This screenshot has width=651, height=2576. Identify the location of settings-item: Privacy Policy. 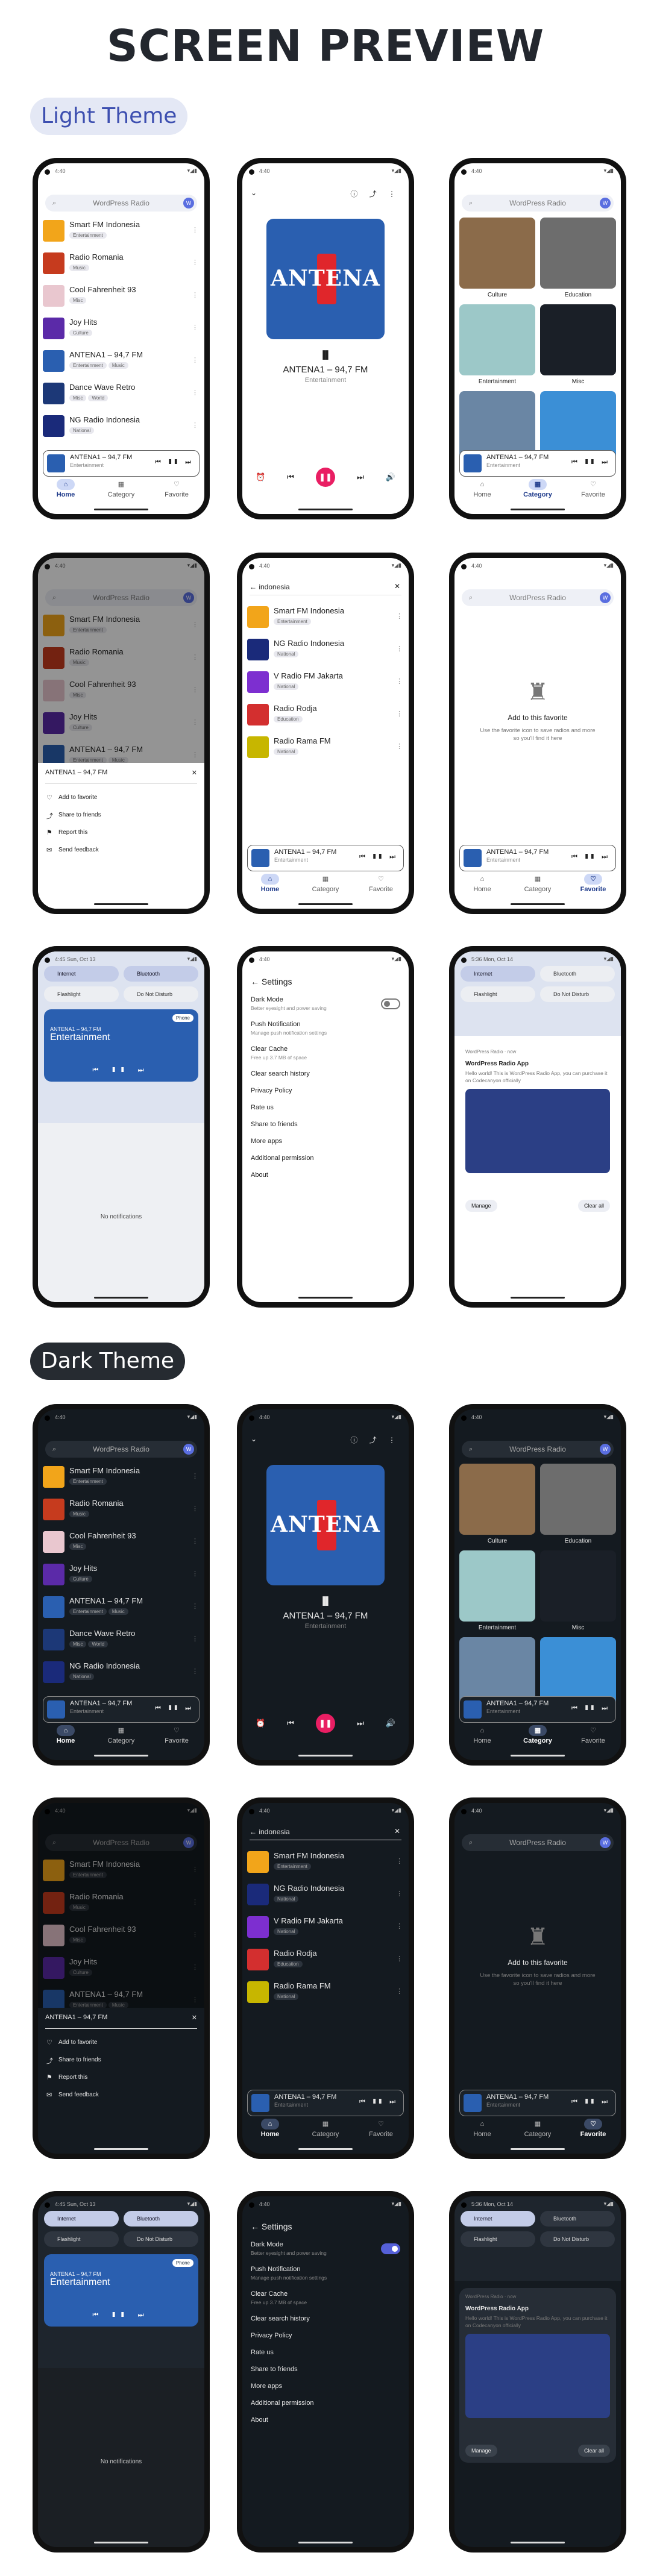
(325, 2335).